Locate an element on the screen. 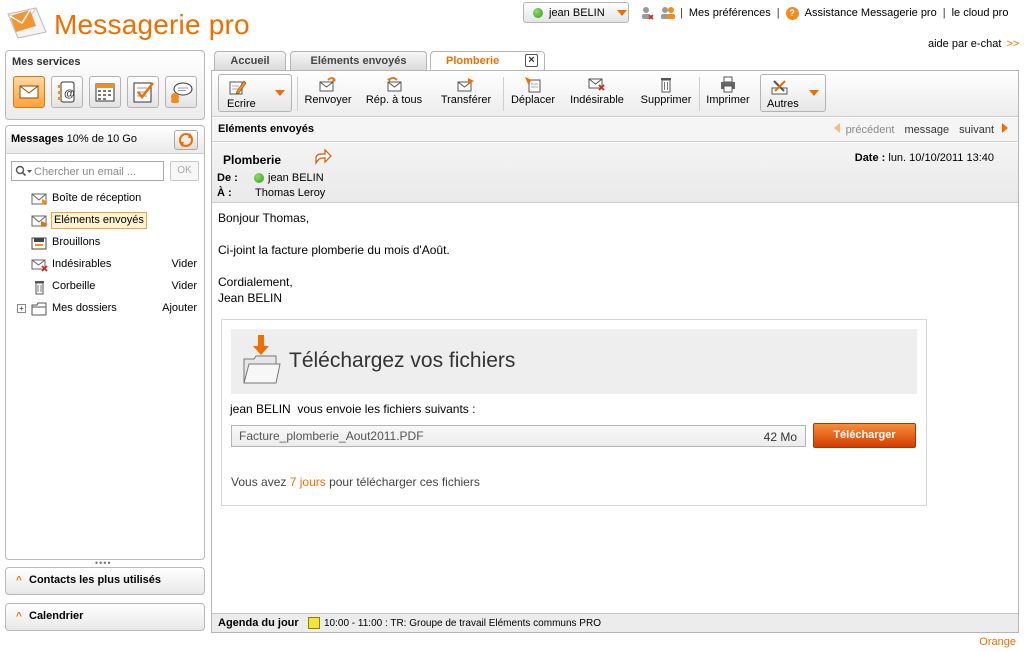 The image size is (1024, 652). calendar-service-button is located at coordinates (105, 92).